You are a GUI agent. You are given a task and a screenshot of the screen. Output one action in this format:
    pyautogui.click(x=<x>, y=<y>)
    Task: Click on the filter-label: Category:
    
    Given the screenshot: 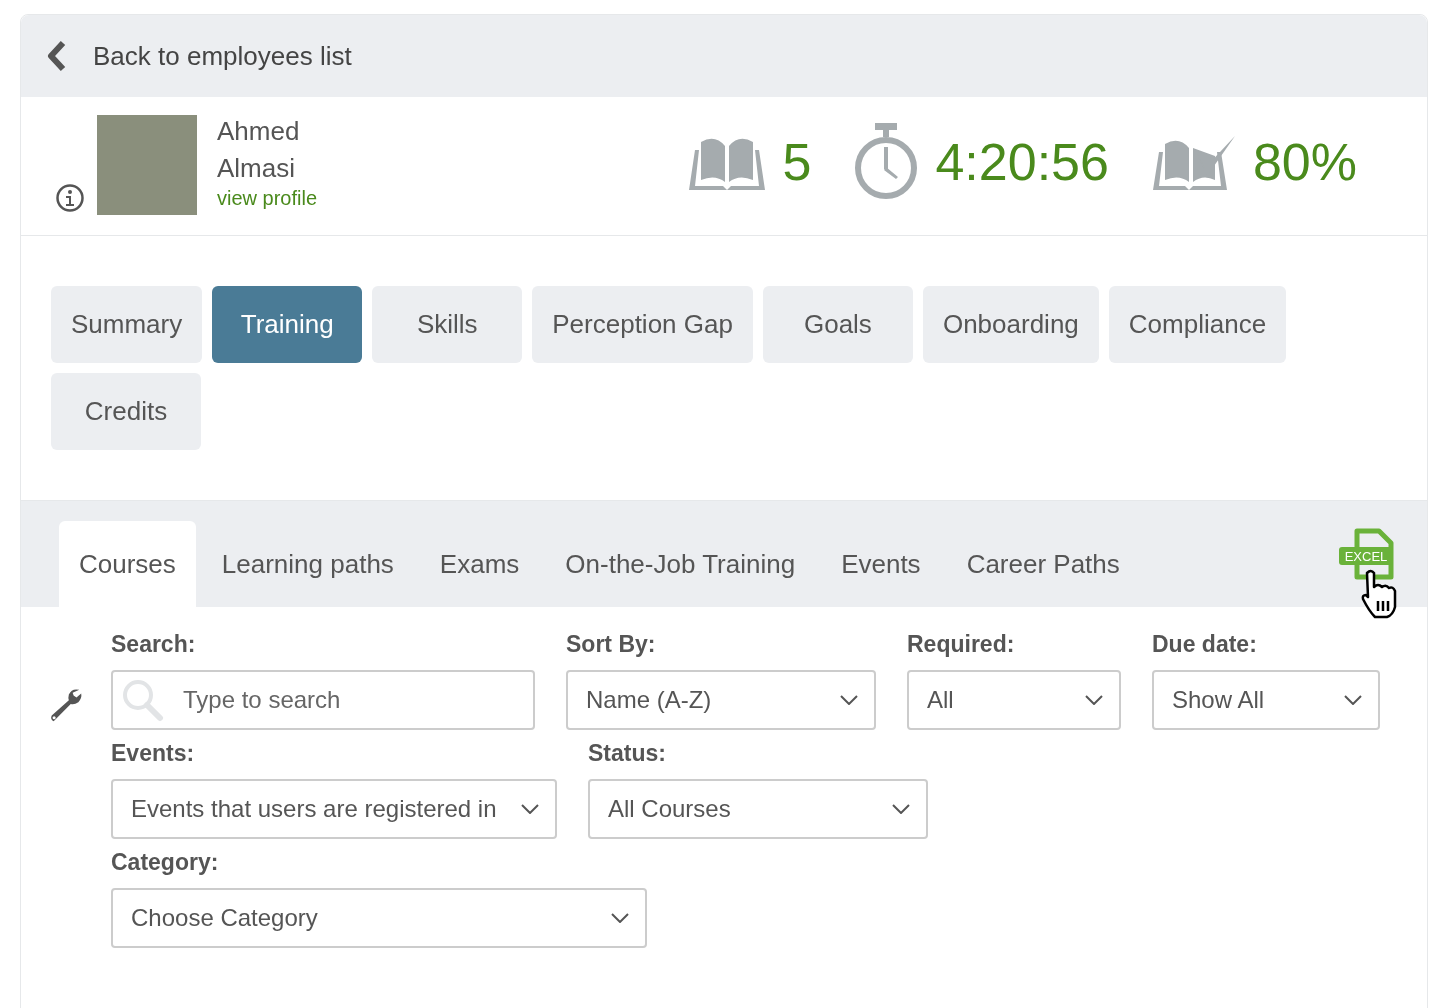 What is the action you would take?
    pyautogui.click(x=165, y=862)
    